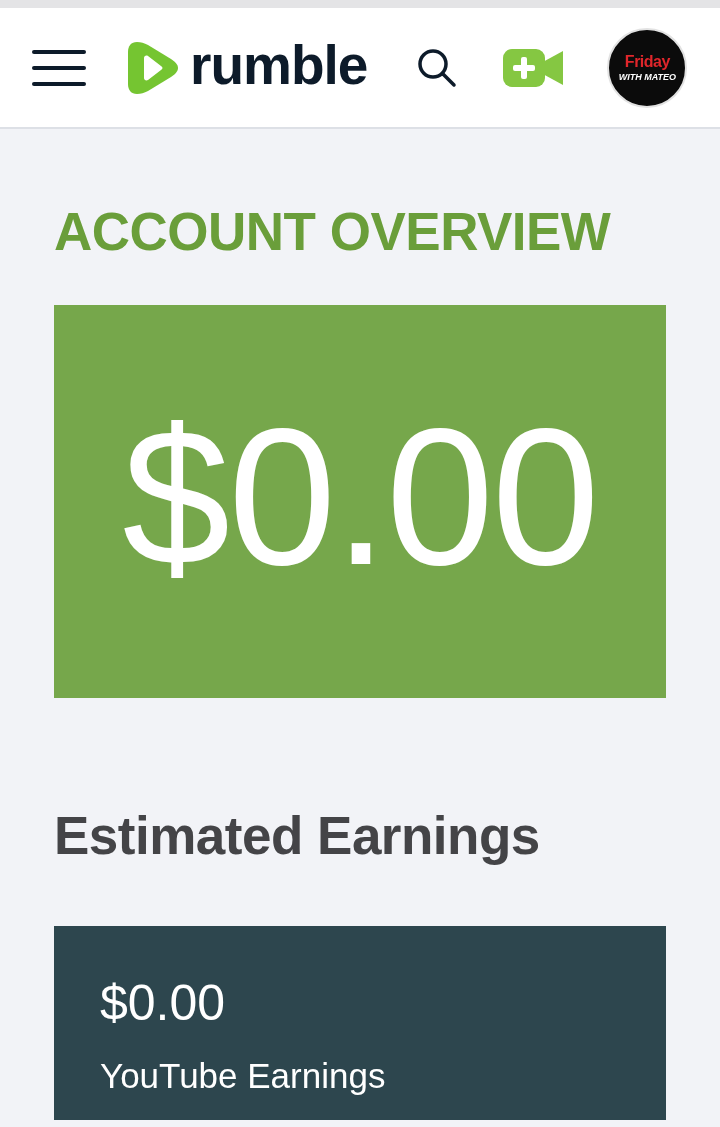 This screenshot has width=720, height=1127. What do you see at coordinates (59, 67) in the screenshot?
I see `menu-icon` at bounding box center [59, 67].